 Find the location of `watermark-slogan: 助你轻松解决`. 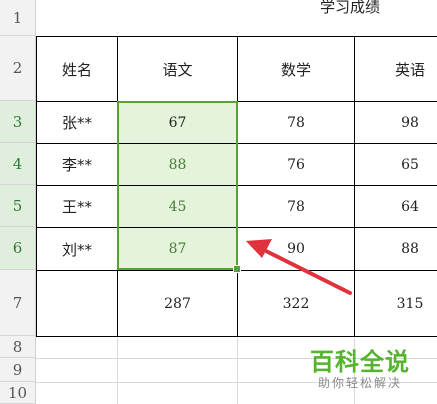

watermark-slogan: 助你轻松解决 is located at coordinates (360, 383).